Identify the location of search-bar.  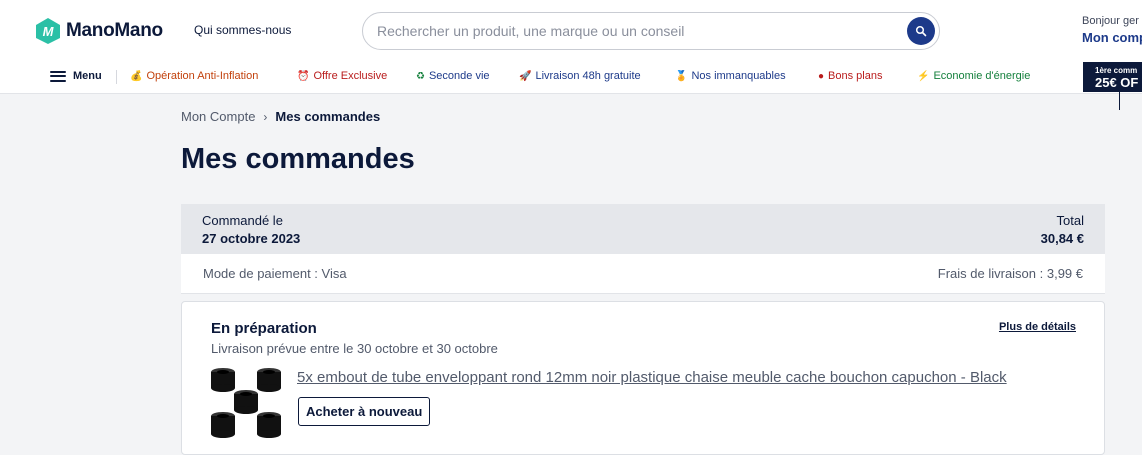
(651, 31).